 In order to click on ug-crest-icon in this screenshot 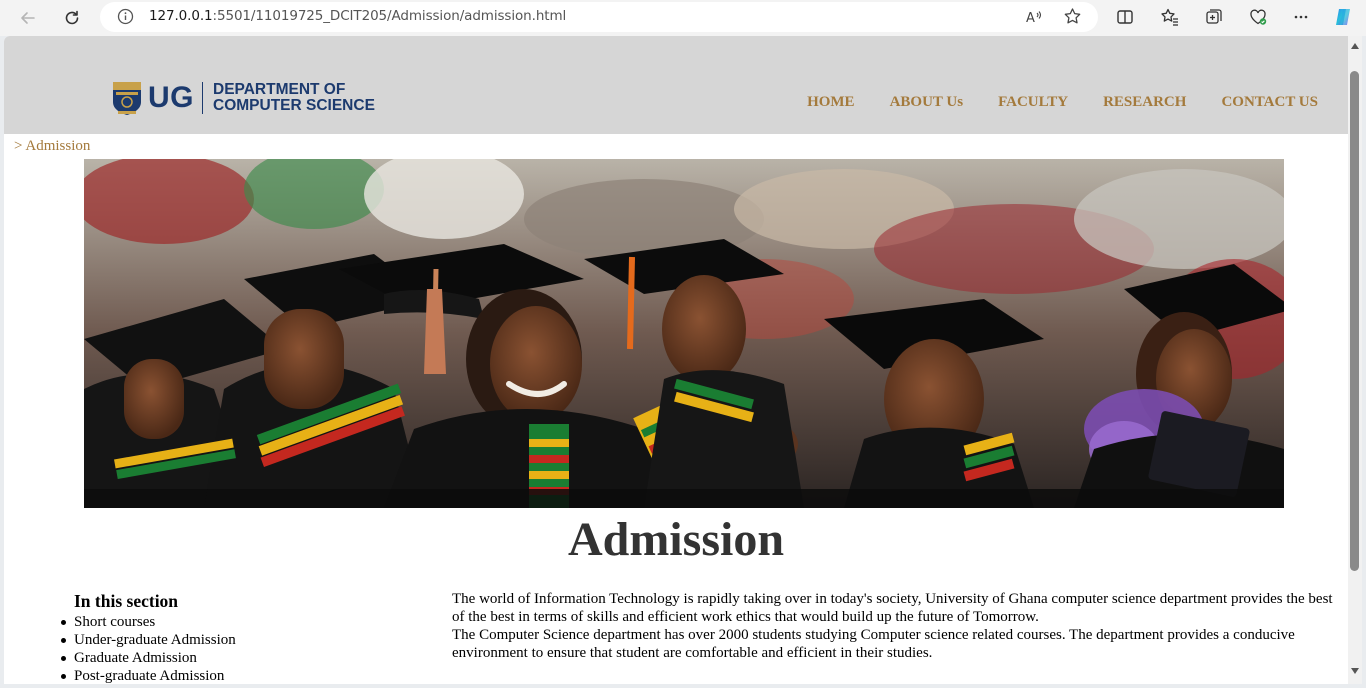, I will do `click(127, 98)`.